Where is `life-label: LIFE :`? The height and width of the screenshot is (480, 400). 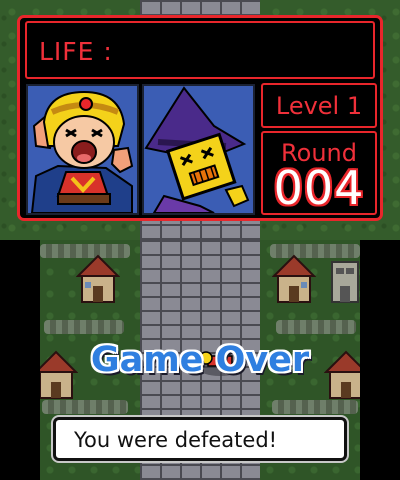
life-label: LIFE : is located at coordinates (76, 51).